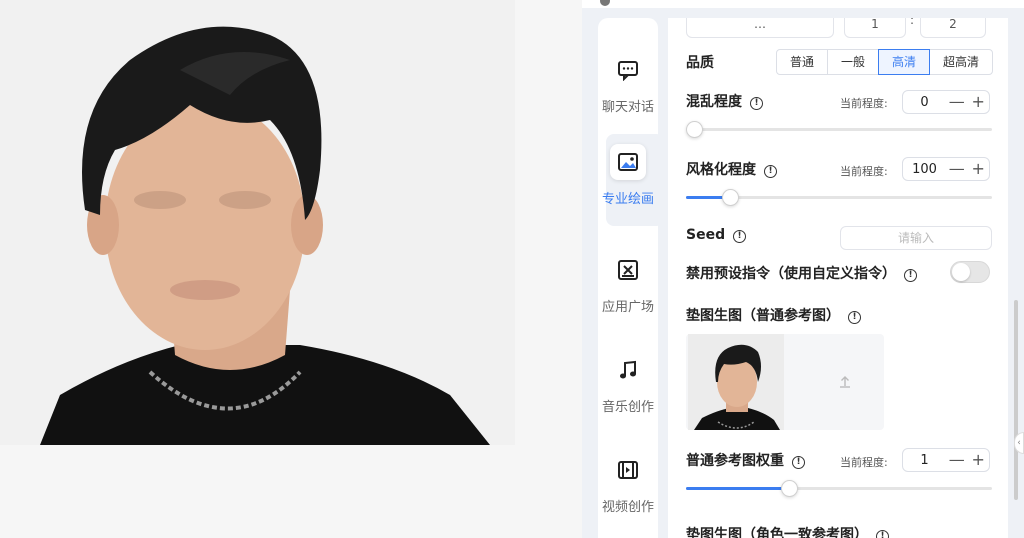 This screenshot has height=538, width=1024. Describe the element at coordinates (716, 235) in the screenshot. I see `seed-label: Seed!` at that location.